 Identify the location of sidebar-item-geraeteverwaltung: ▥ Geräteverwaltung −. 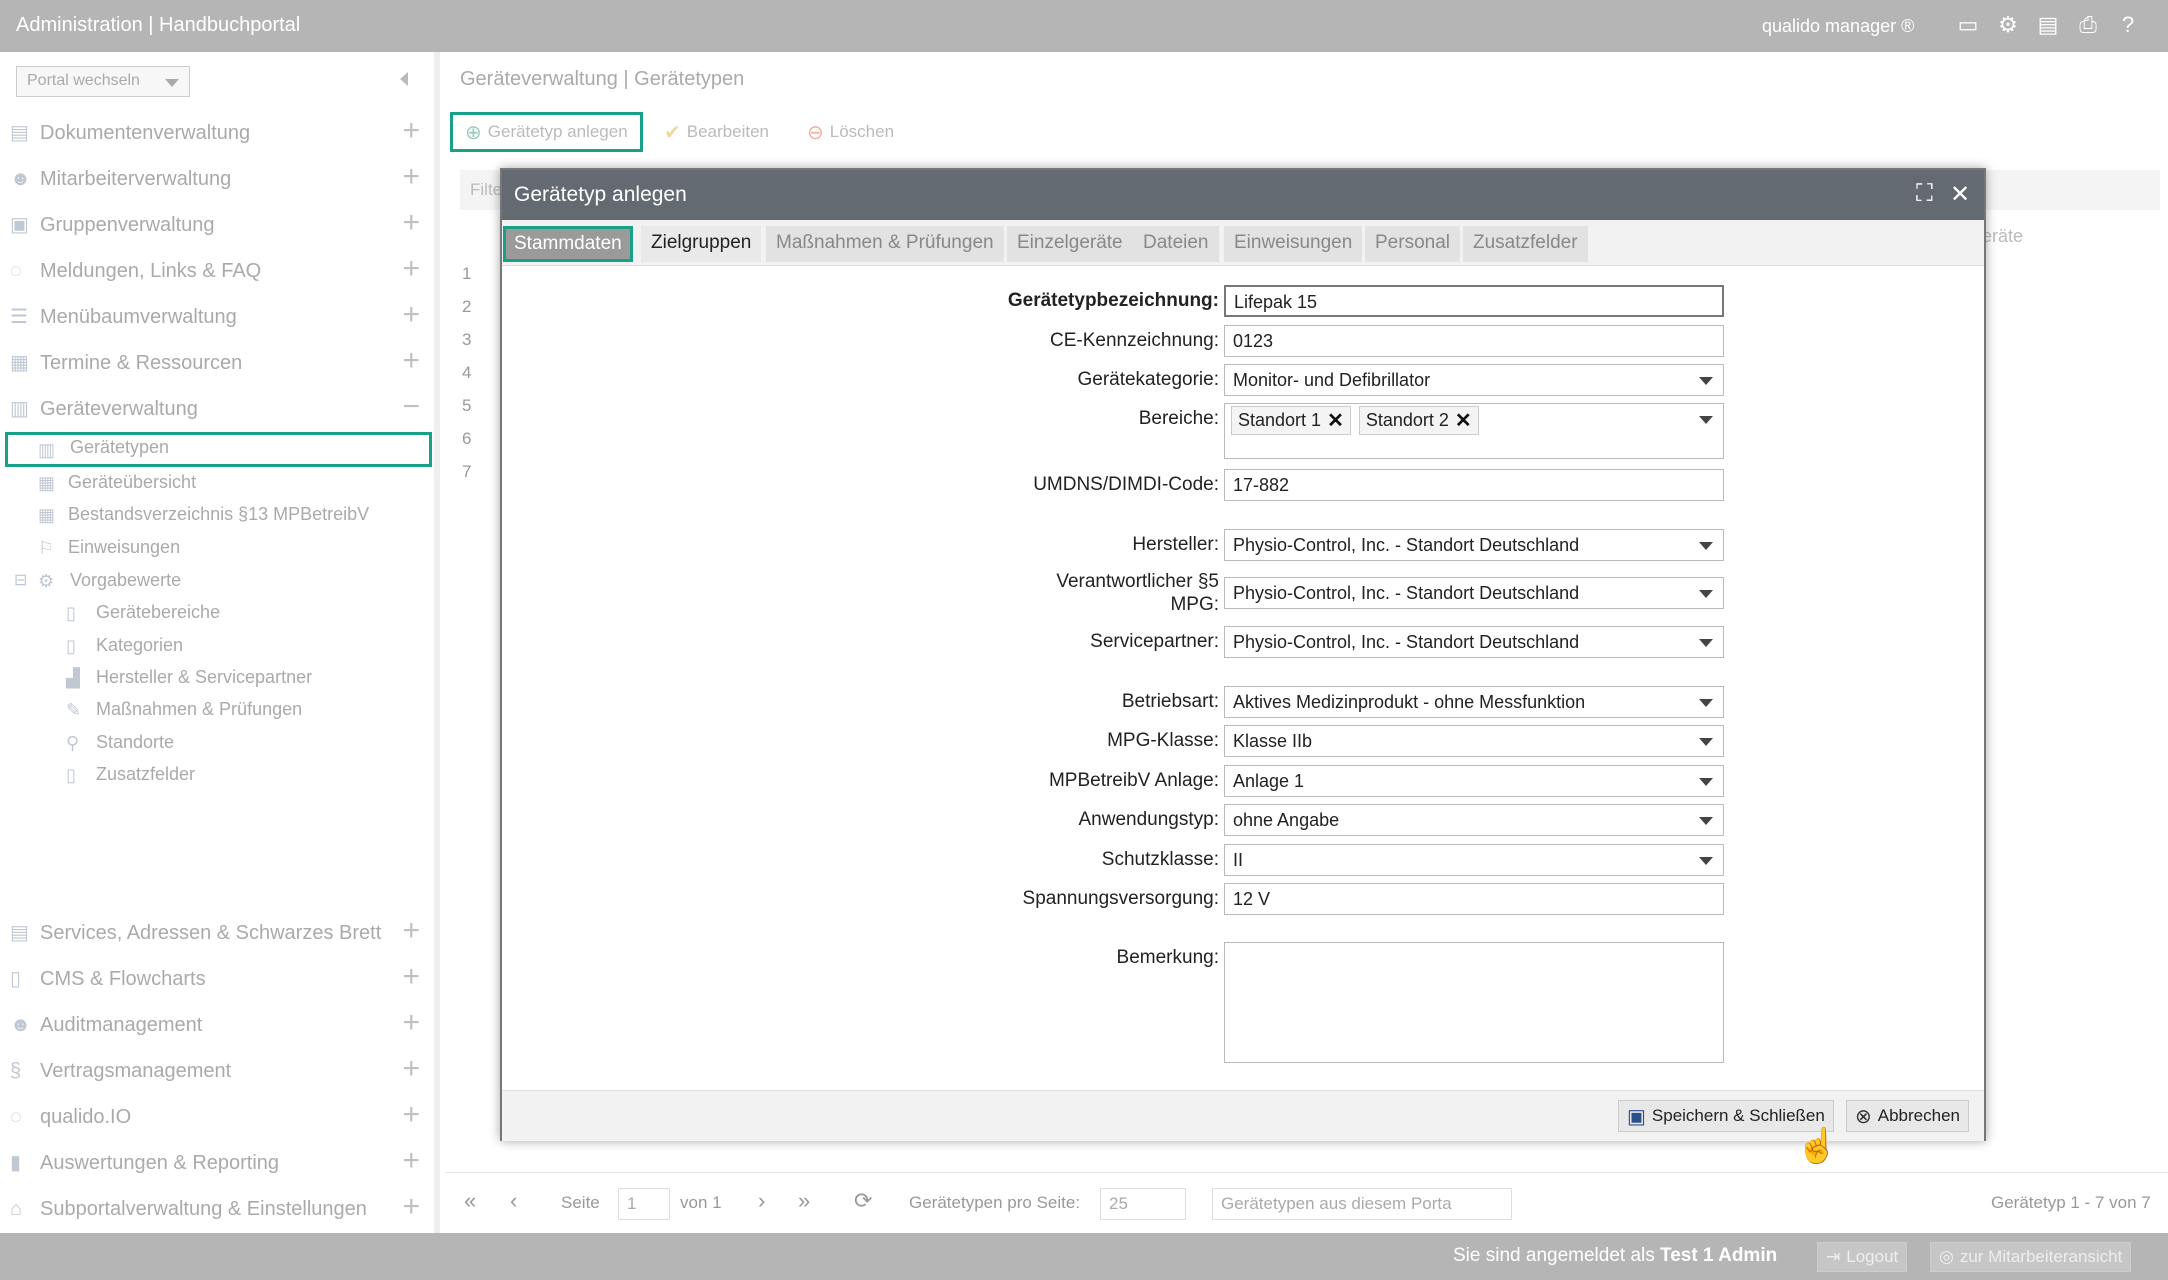
(215, 409).